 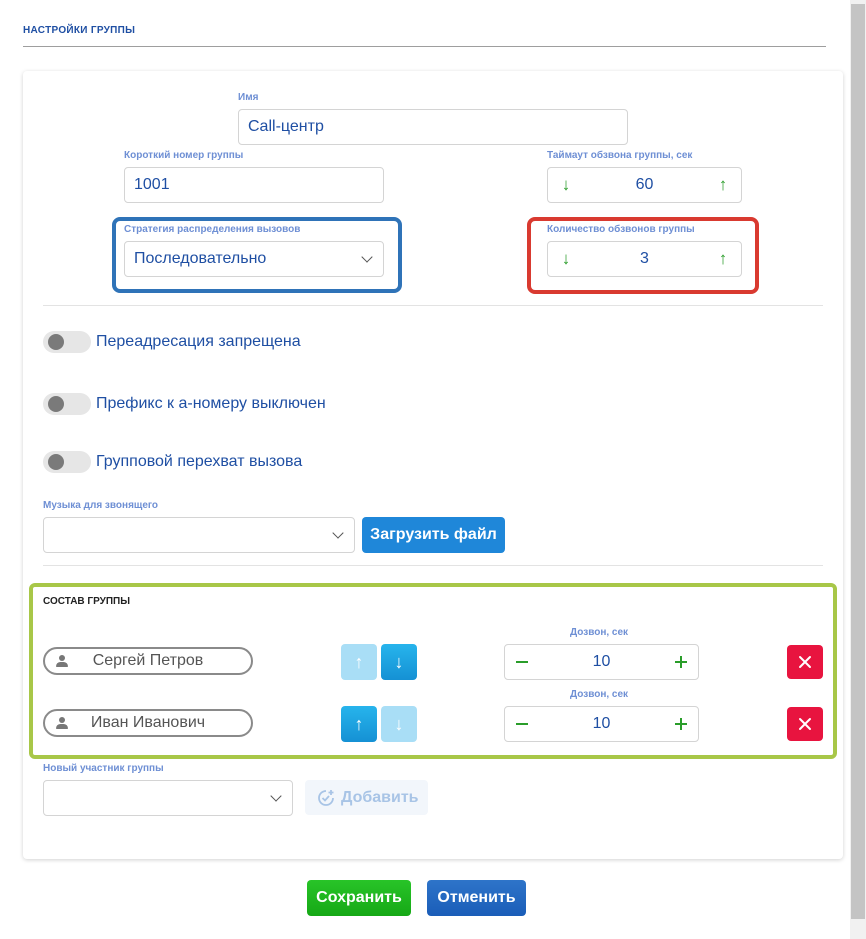 What do you see at coordinates (87, 601) in the screenshot?
I see `members-section-title: СОСТАВ ГРУППЫ` at bounding box center [87, 601].